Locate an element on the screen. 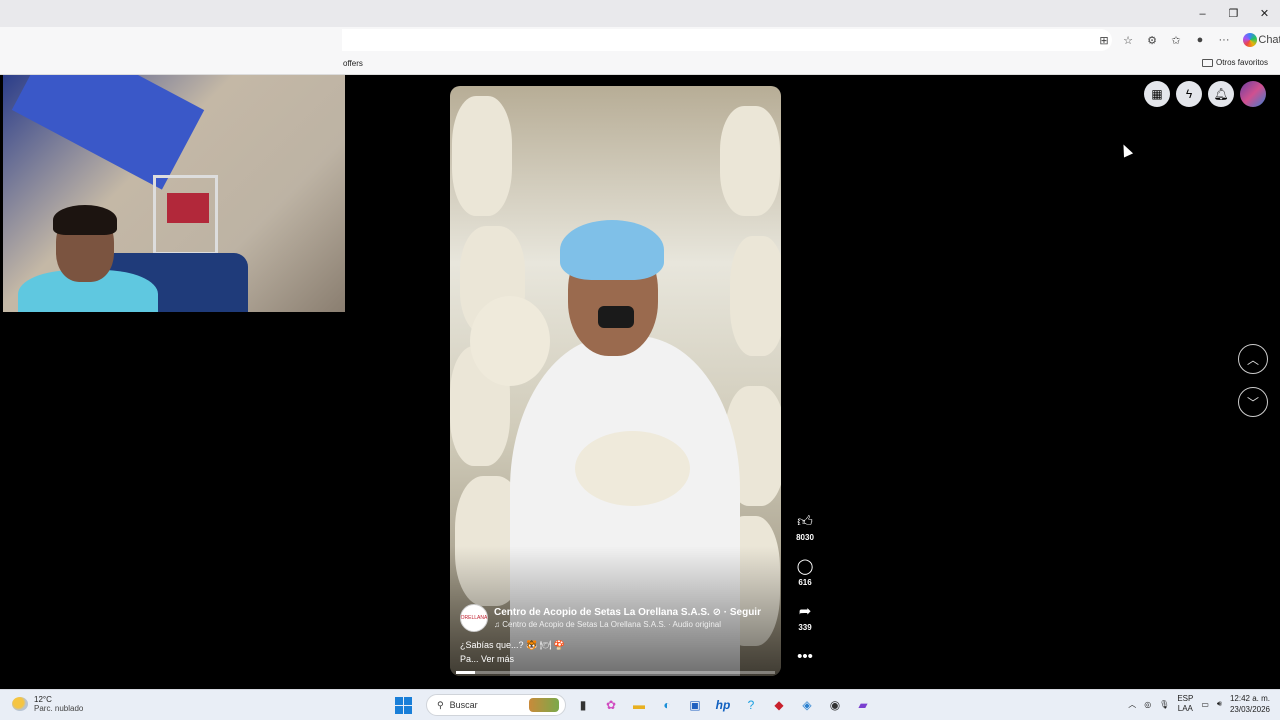 The image size is (1280, 720). favorite-offers: offers is located at coordinates (353, 63).